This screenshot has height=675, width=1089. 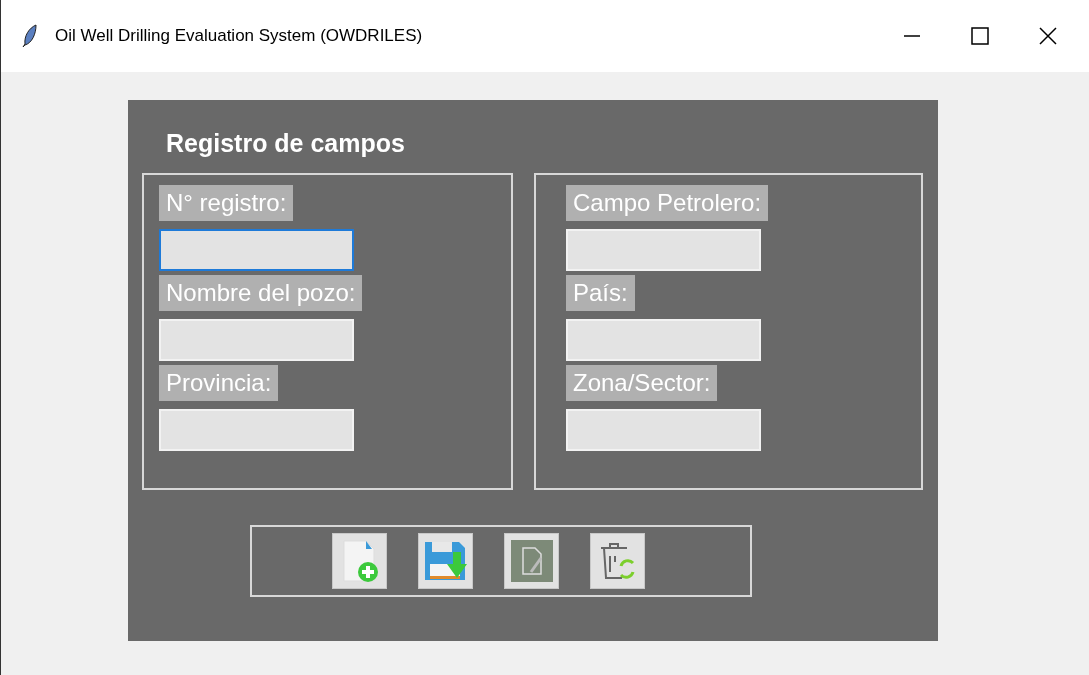 What do you see at coordinates (30, 36) in the screenshot?
I see `feather-icon` at bounding box center [30, 36].